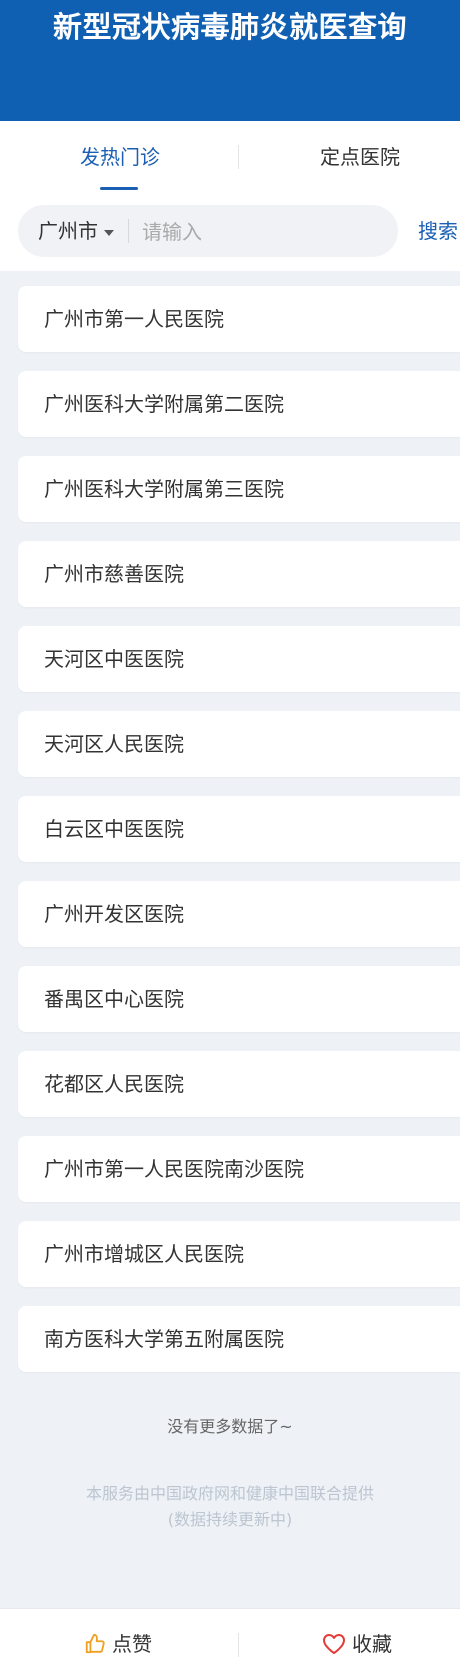  What do you see at coordinates (238, 1645) in the screenshot?
I see `bottom-divider` at bounding box center [238, 1645].